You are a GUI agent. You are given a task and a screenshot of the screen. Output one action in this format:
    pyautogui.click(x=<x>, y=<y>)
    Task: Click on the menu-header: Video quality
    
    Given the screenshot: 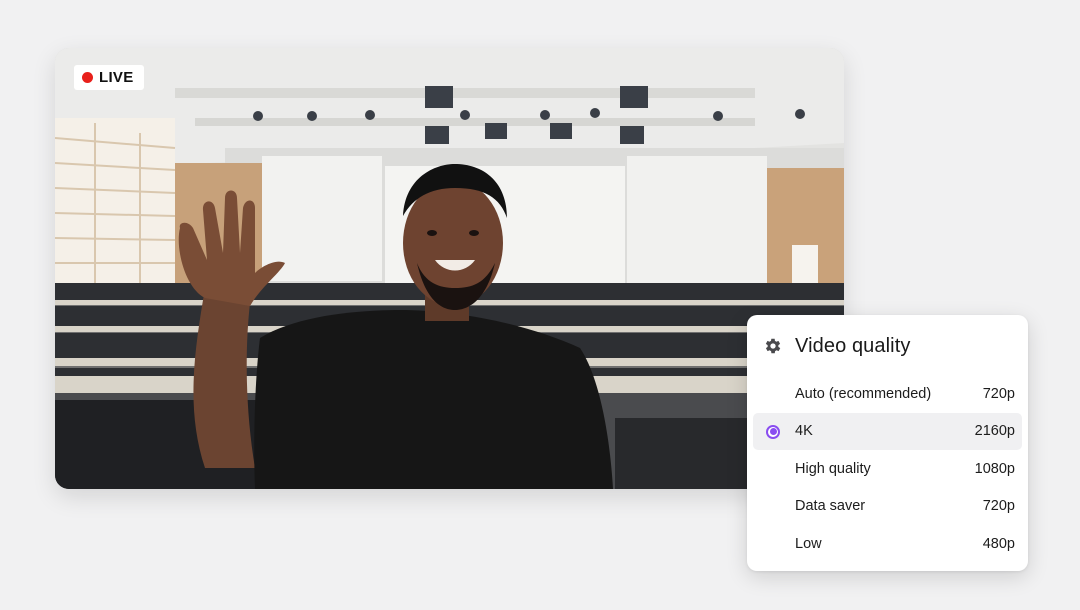 What is the action you would take?
    pyautogui.click(x=836, y=346)
    